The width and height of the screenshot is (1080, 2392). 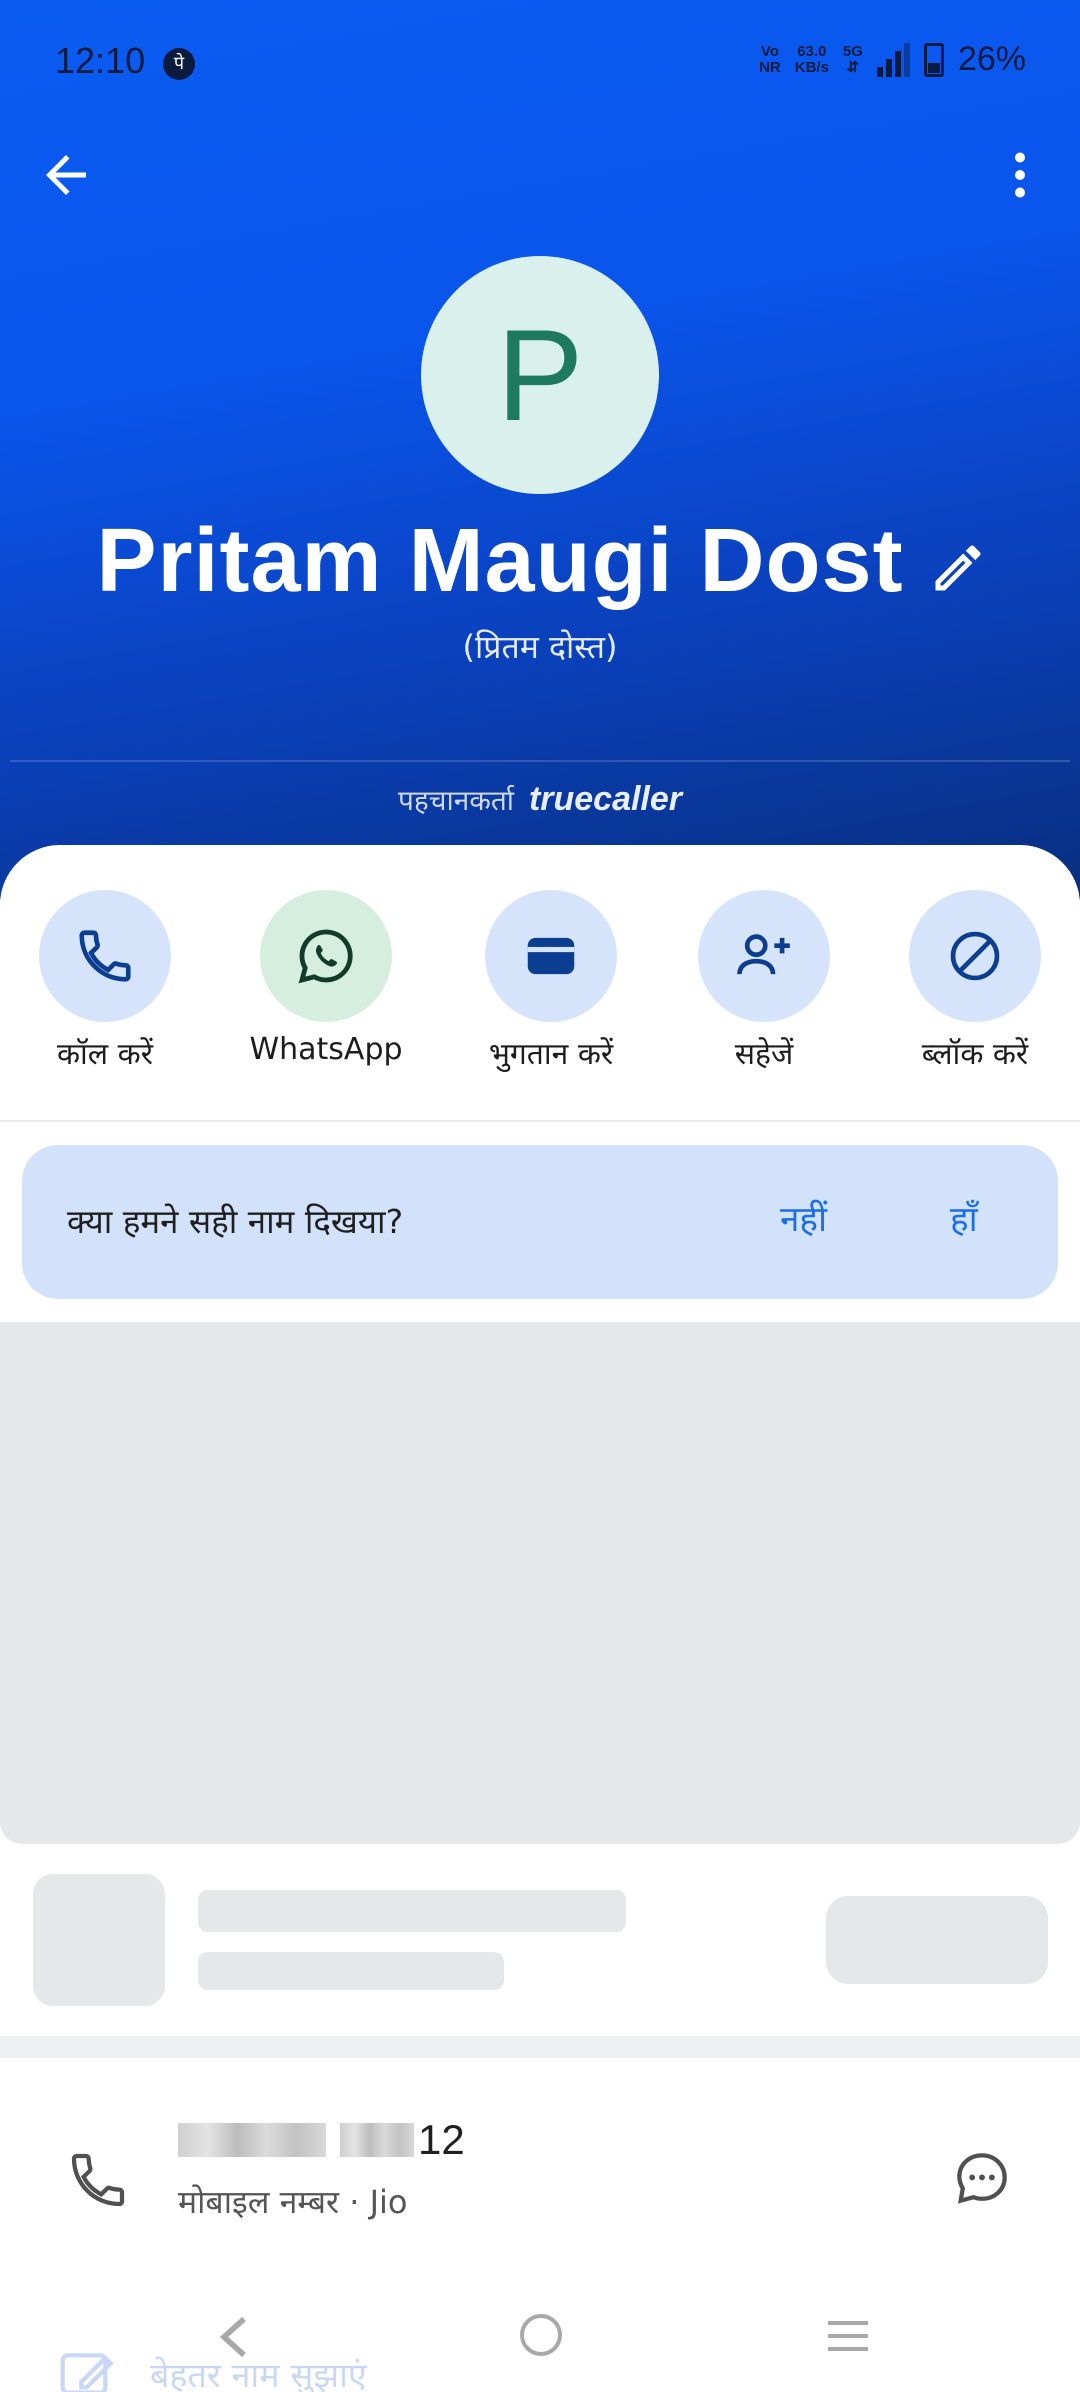 I want to click on save-circle, so click(x=764, y=956).